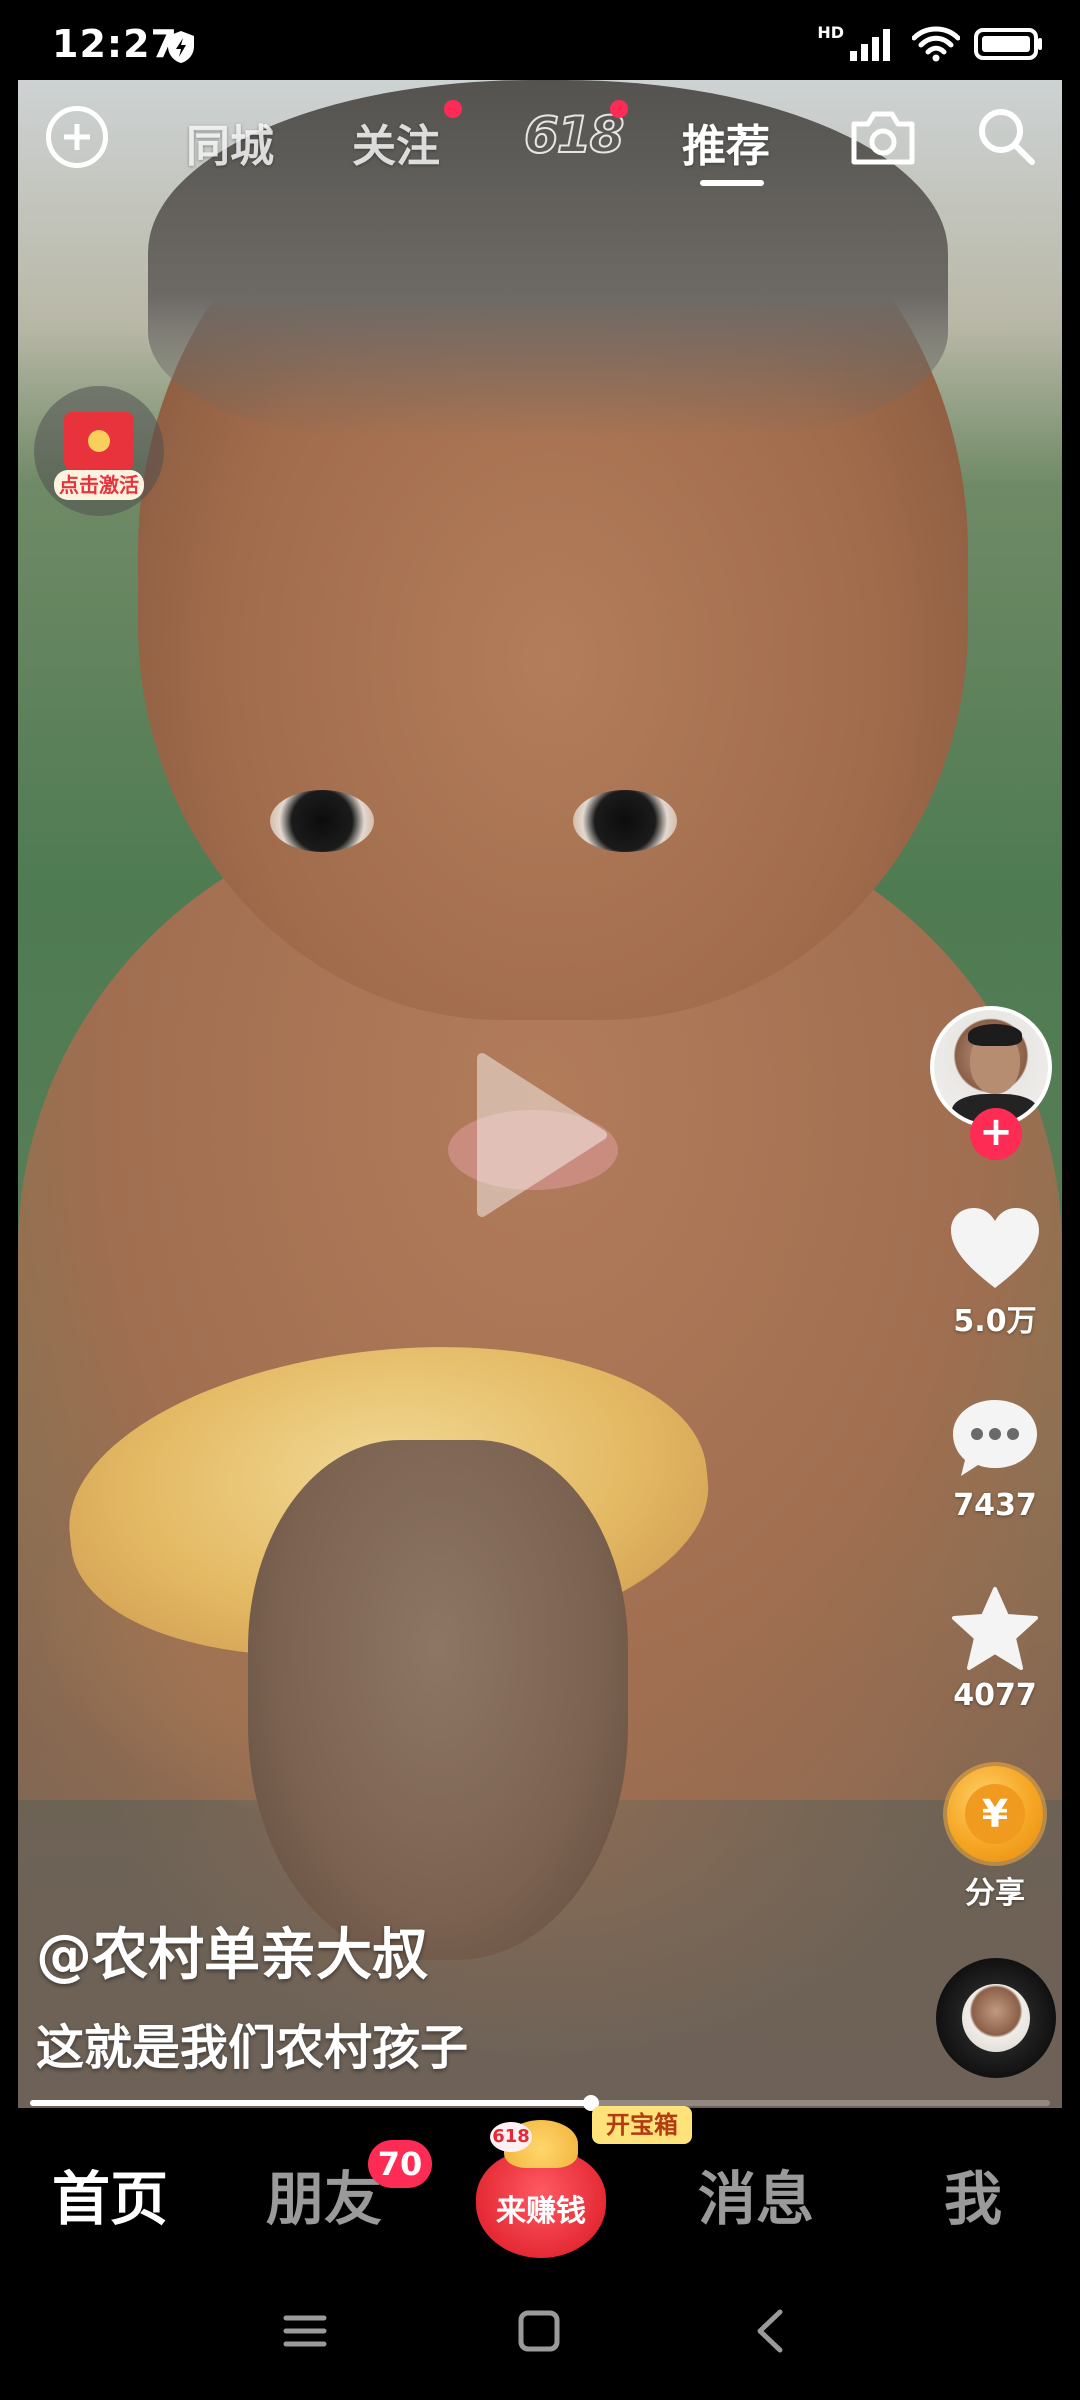 The height and width of the screenshot is (2400, 1080). I want to click on red-packet-widget: 点击激活, so click(99, 451).